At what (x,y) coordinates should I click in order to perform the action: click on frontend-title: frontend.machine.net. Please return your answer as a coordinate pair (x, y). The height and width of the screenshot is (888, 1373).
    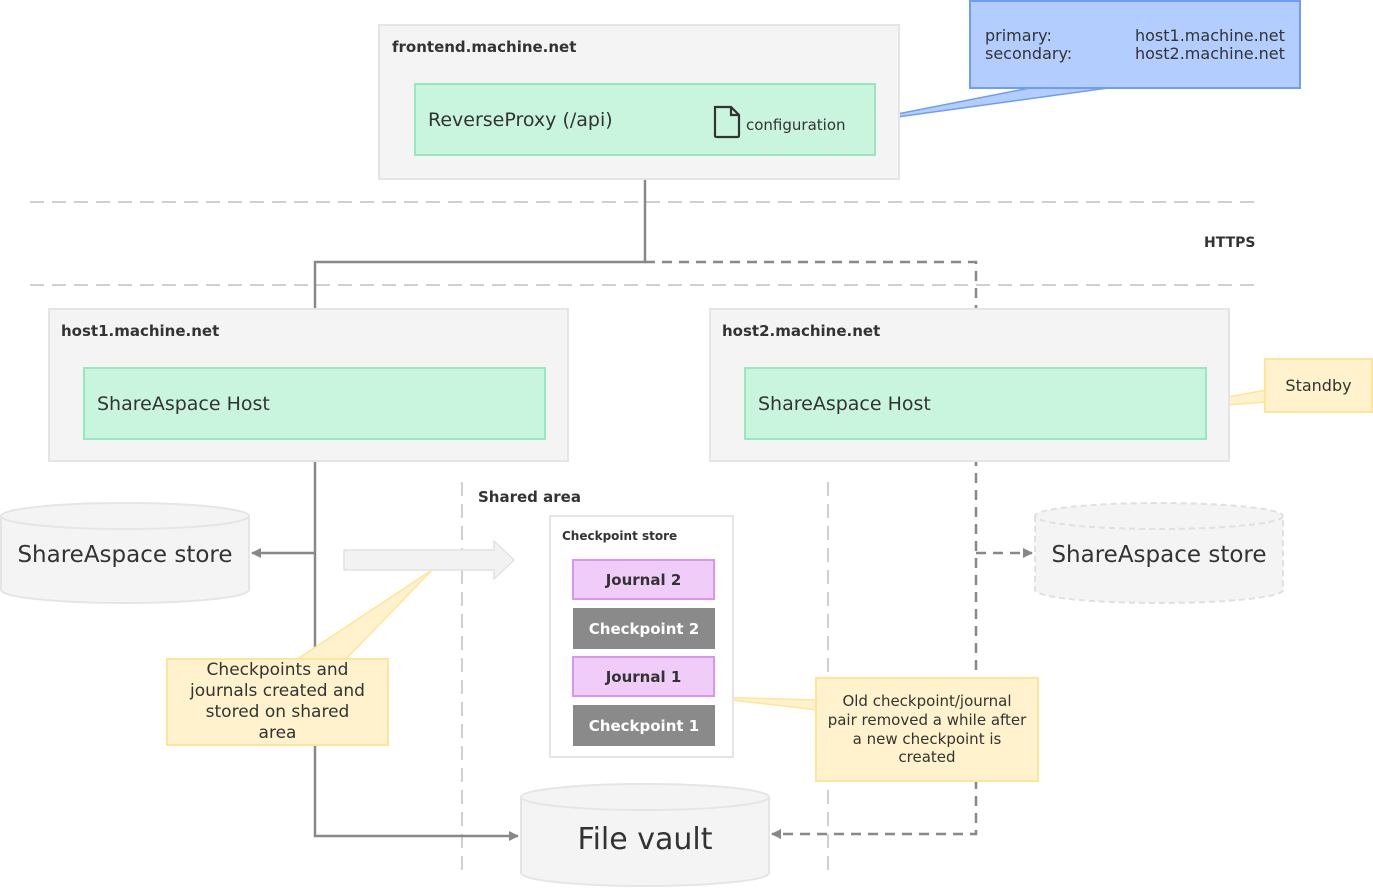
    Looking at the image, I should click on (484, 47).